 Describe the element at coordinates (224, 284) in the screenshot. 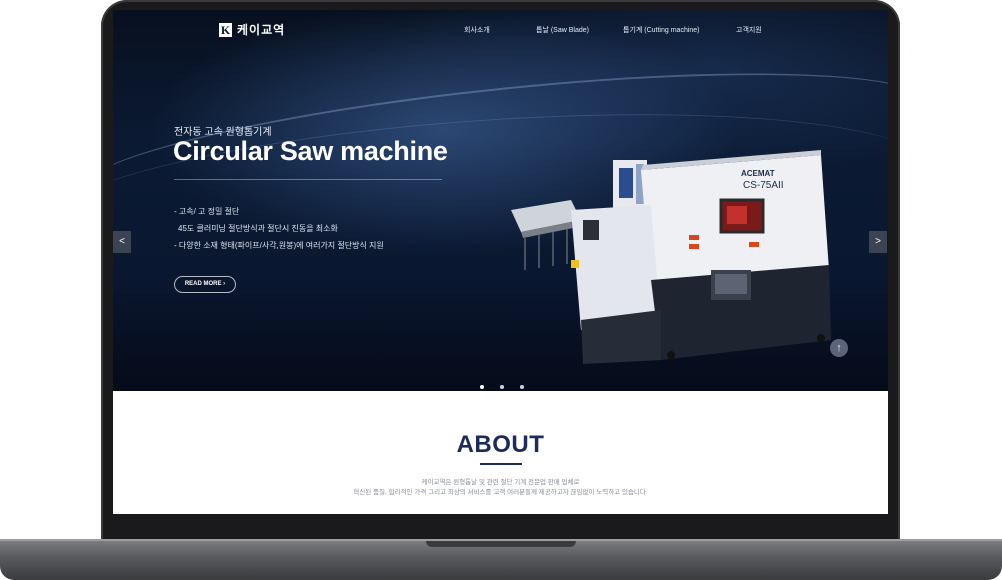

I see `chevron-right-icon: ›` at that location.